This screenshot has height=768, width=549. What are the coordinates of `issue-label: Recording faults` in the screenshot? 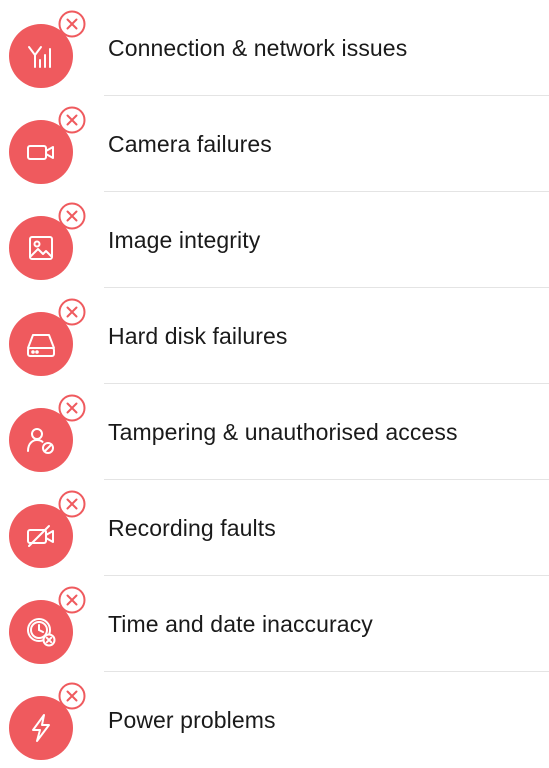 It's located at (192, 528).